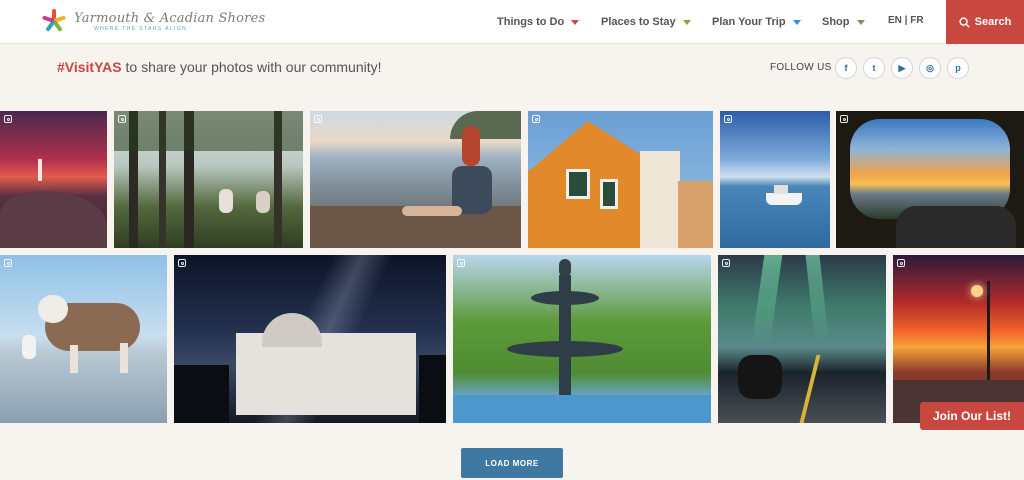 Image resolution: width=1024 pixels, height=480 pixels. I want to click on nav-shop: Shop, so click(843, 22).